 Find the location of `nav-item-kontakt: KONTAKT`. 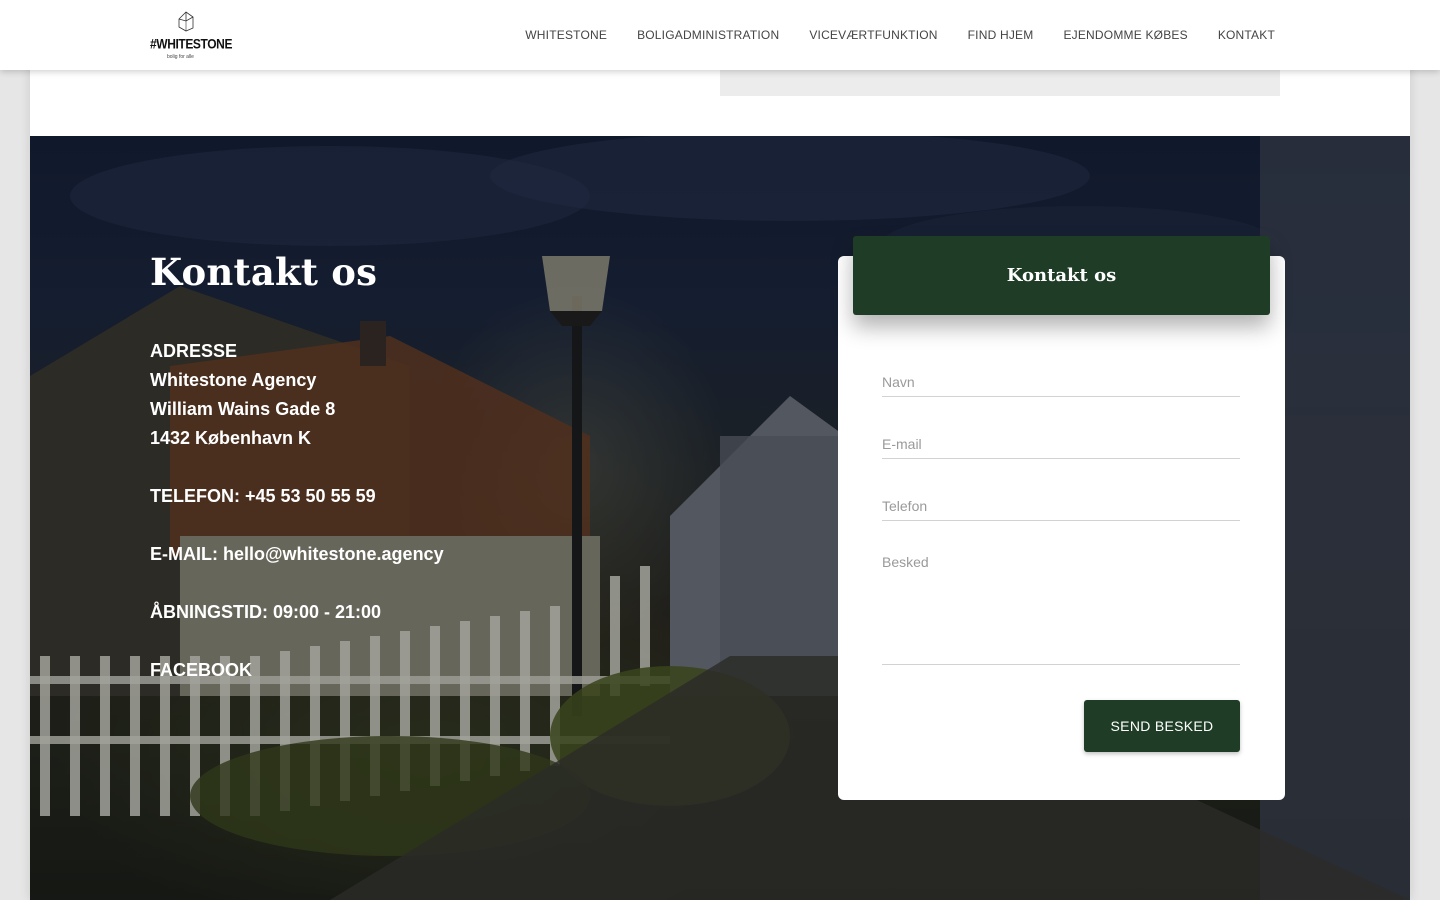

nav-item-kontakt: KONTAKT is located at coordinates (1246, 35).